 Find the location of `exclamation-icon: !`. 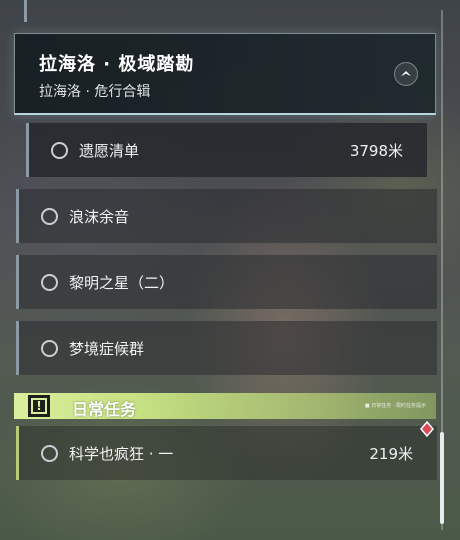

exclamation-icon: ! is located at coordinates (39, 406).